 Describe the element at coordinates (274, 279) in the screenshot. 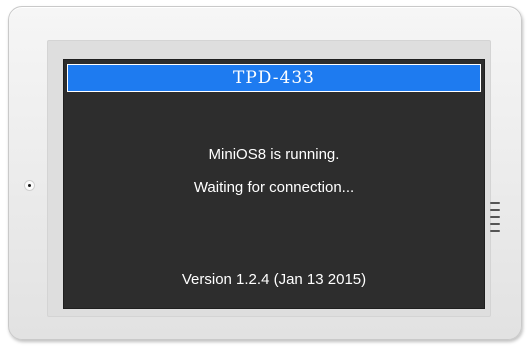

I see `version-label: Version 1.2.4 (Jan 13 2015)` at that location.